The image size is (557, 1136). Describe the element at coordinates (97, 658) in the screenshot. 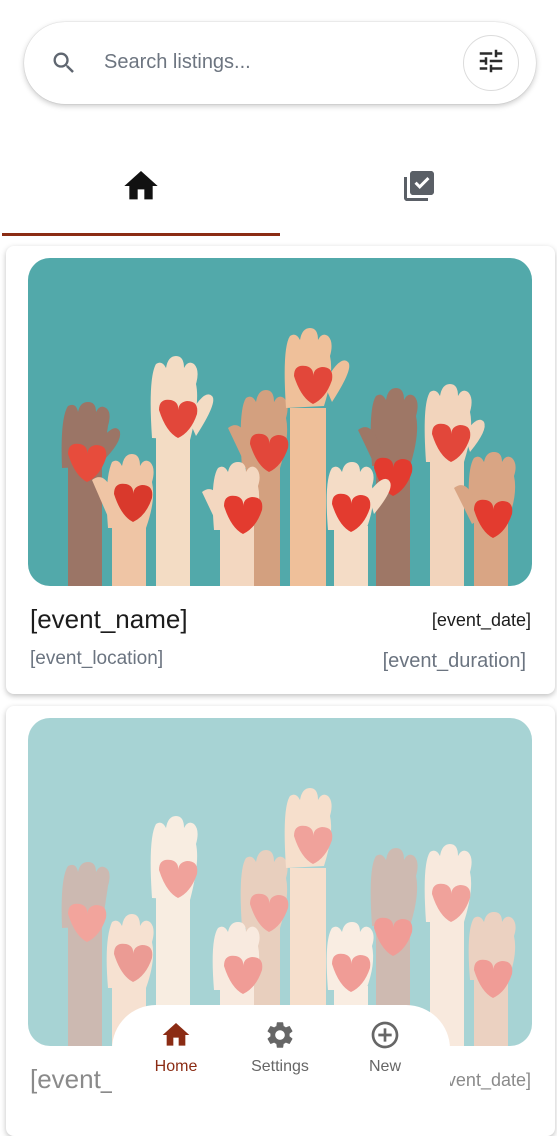

I see `event-location: [event_location]` at that location.